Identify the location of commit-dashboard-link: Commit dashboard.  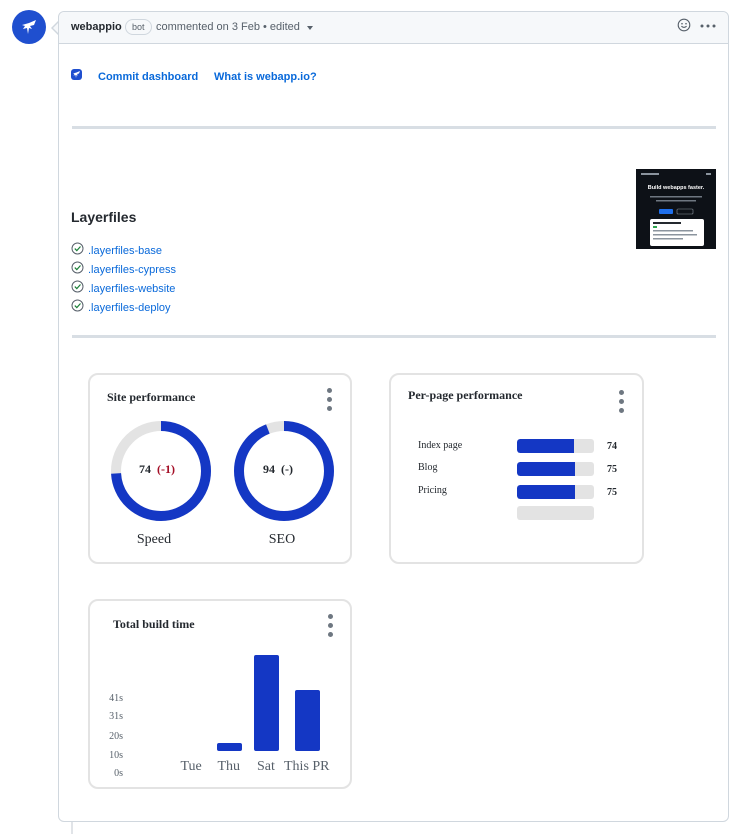
(148, 77).